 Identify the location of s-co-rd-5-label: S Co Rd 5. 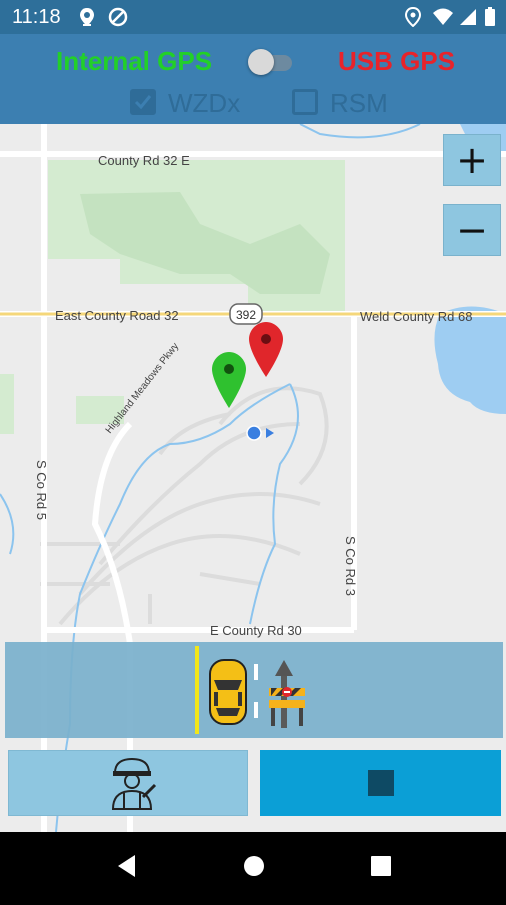
(41, 490).